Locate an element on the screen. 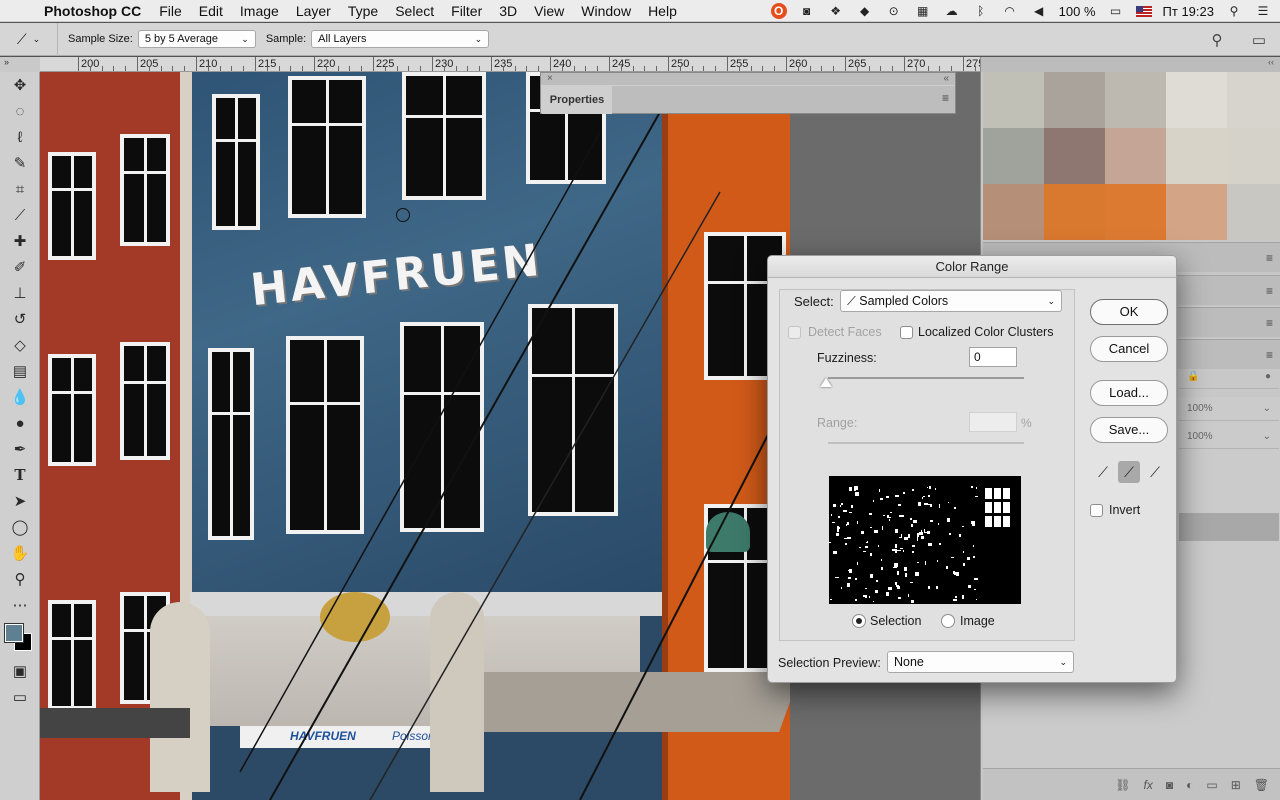 Image resolution: width=1280 pixels, height=800 pixels. selection-radio is located at coordinates (859, 621).